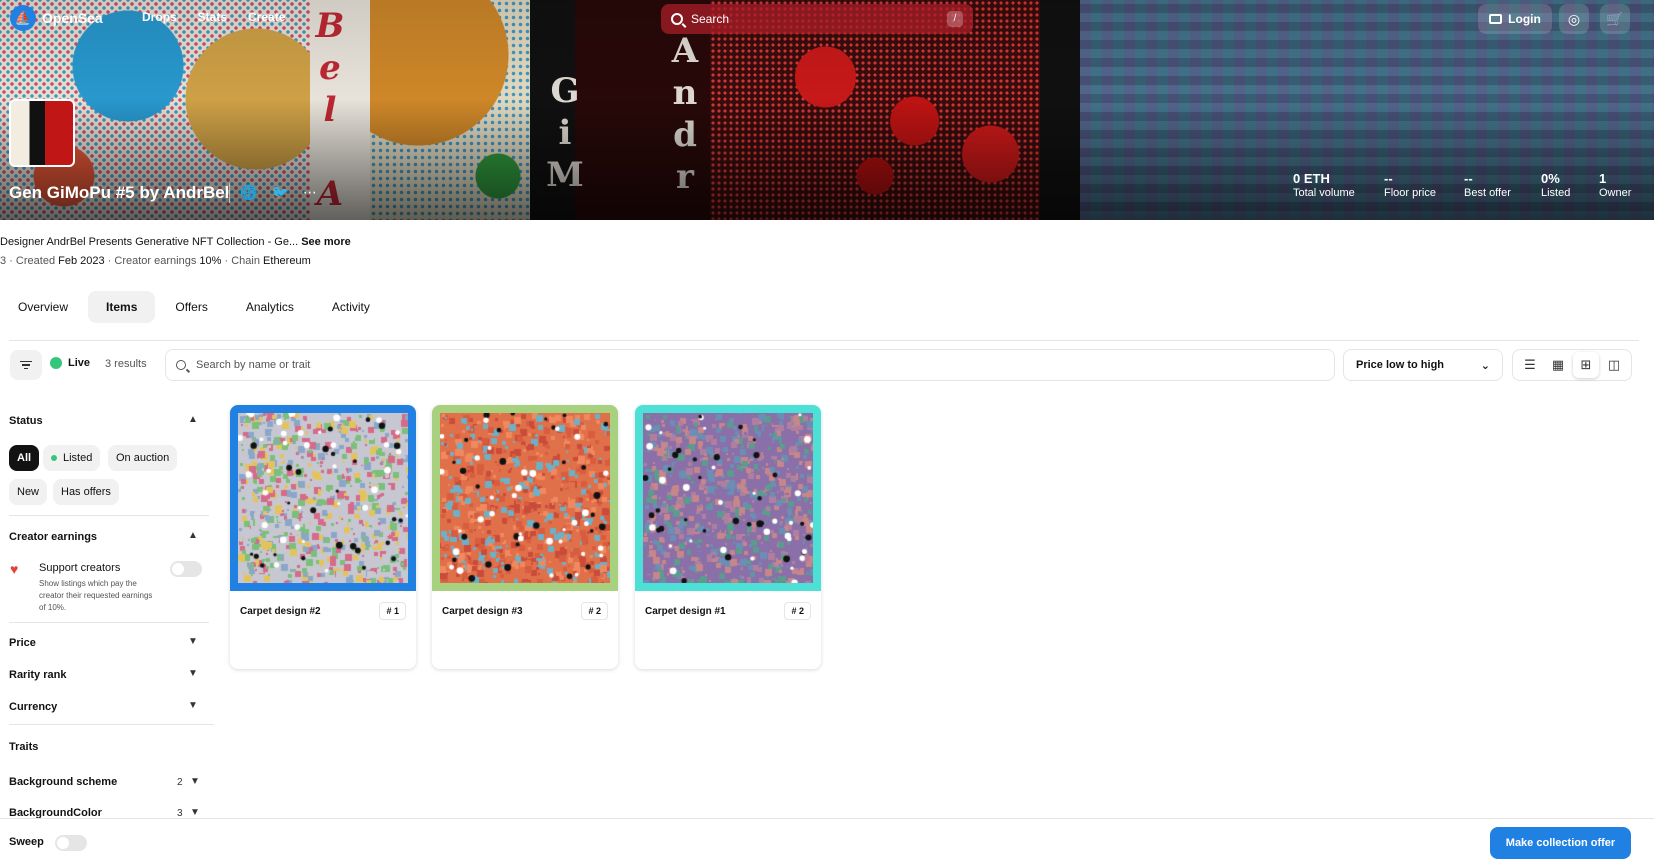 Image resolution: width=1654 pixels, height=866 pixels. Describe the element at coordinates (266, 17) in the screenshot. I see `nav-link-create: Create` at that location.